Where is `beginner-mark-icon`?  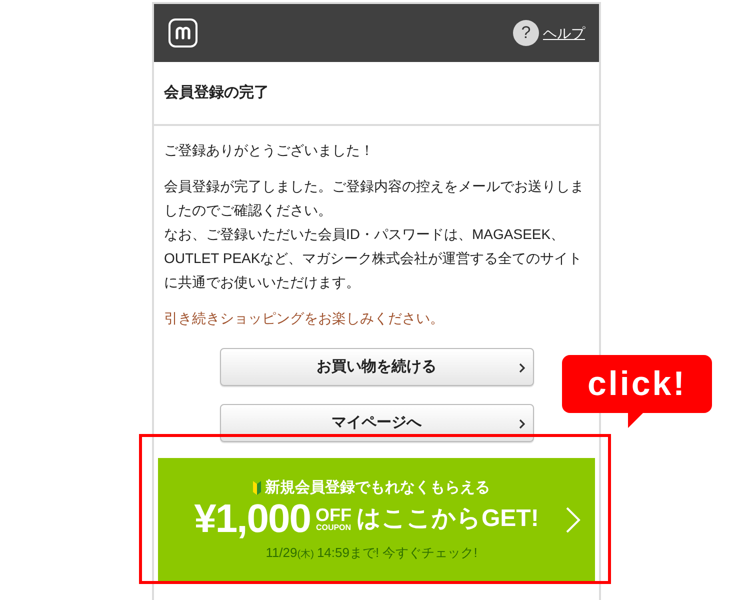 beginner-mark-icon is located at coordinates (257, 487).